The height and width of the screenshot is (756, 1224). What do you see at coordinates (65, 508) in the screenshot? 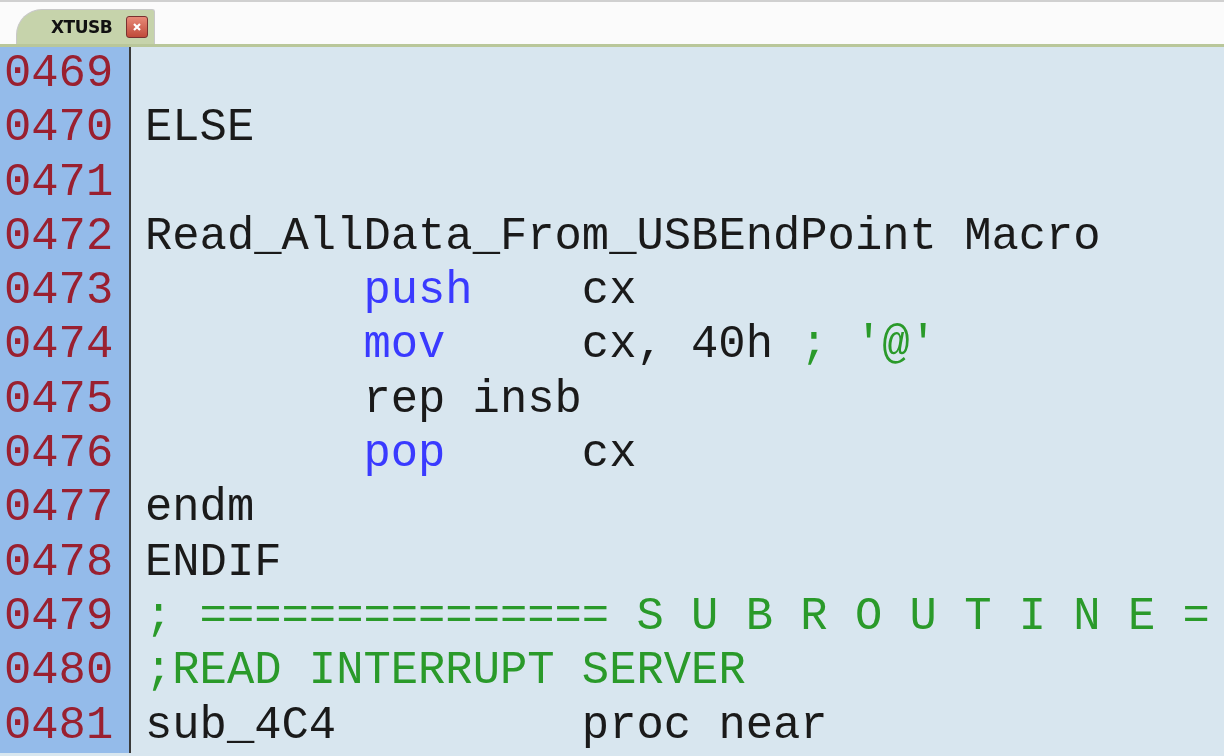
I see `line-number: 0477` at bounding box center [65, 508].